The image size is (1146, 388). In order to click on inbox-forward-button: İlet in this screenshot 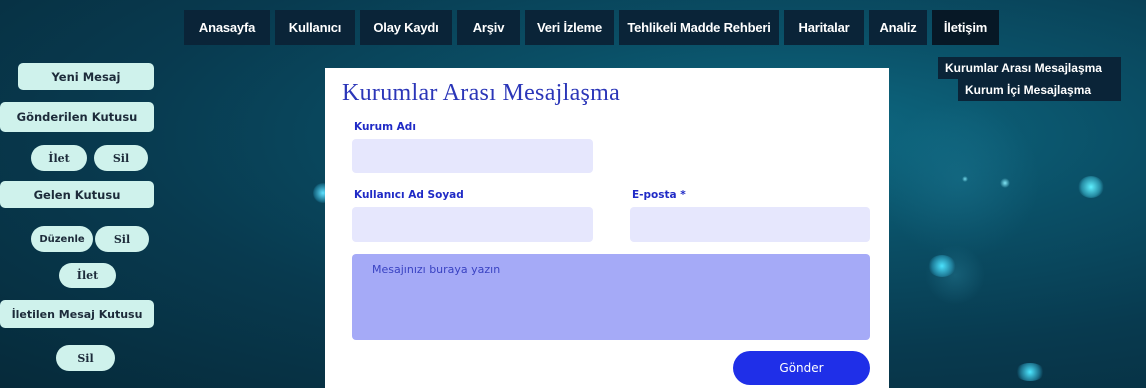, I will do `click(87, 275)`.